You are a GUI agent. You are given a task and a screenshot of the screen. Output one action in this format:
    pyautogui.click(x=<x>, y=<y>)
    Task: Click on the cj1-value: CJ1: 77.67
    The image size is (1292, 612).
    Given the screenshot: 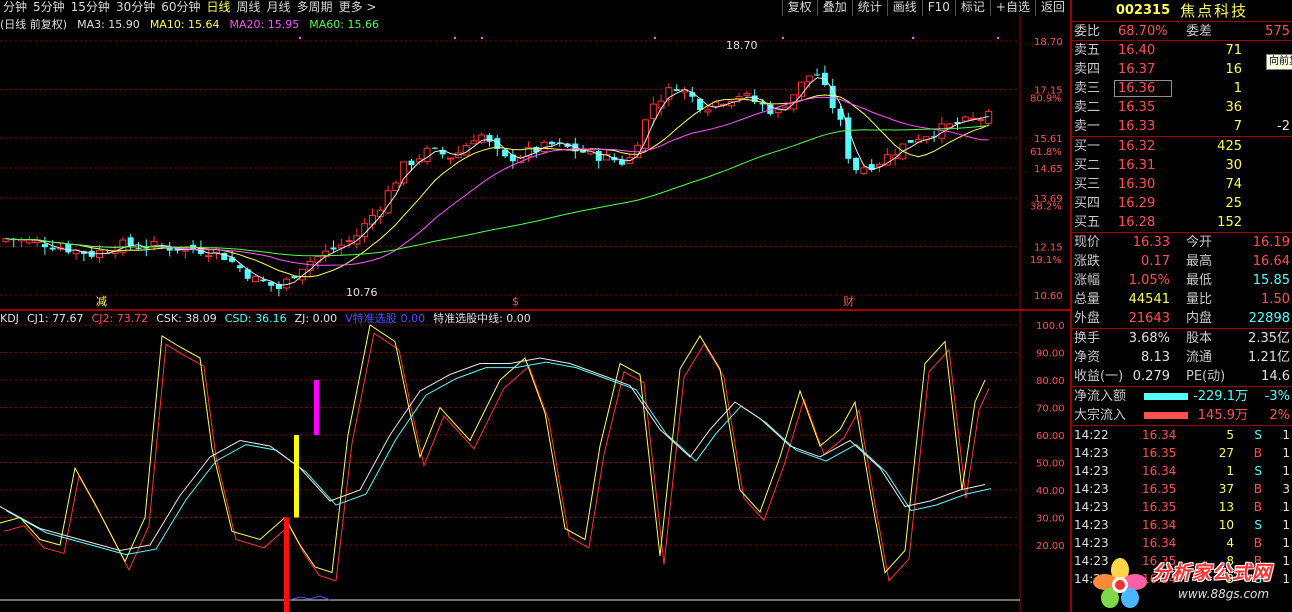 What is the action you would take?
    pyautogui.click(x=55, y=318)
    